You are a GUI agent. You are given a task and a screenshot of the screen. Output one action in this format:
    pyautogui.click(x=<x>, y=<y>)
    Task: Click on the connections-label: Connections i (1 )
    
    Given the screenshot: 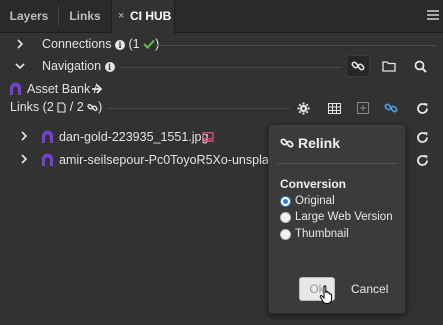 What is the action you would take?
    pyautogui.click(x=100, y=44)
    